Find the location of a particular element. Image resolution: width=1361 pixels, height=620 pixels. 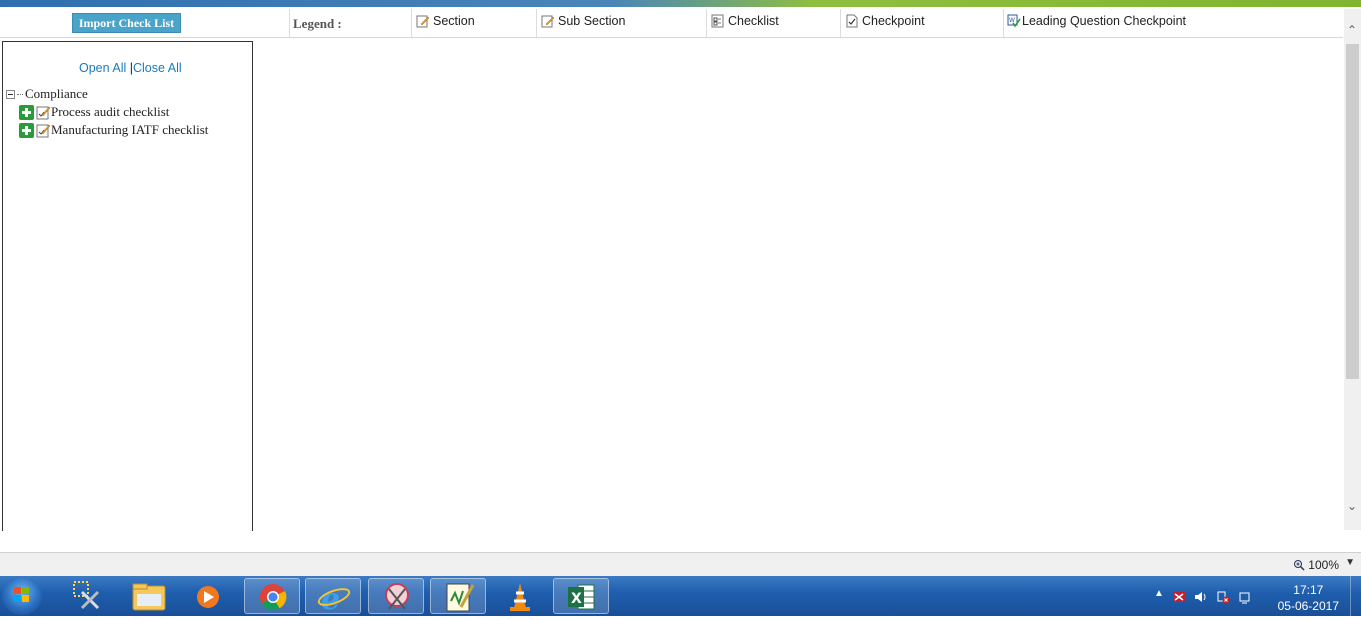

checkpoint-icon is located at coordinates (852, 21).